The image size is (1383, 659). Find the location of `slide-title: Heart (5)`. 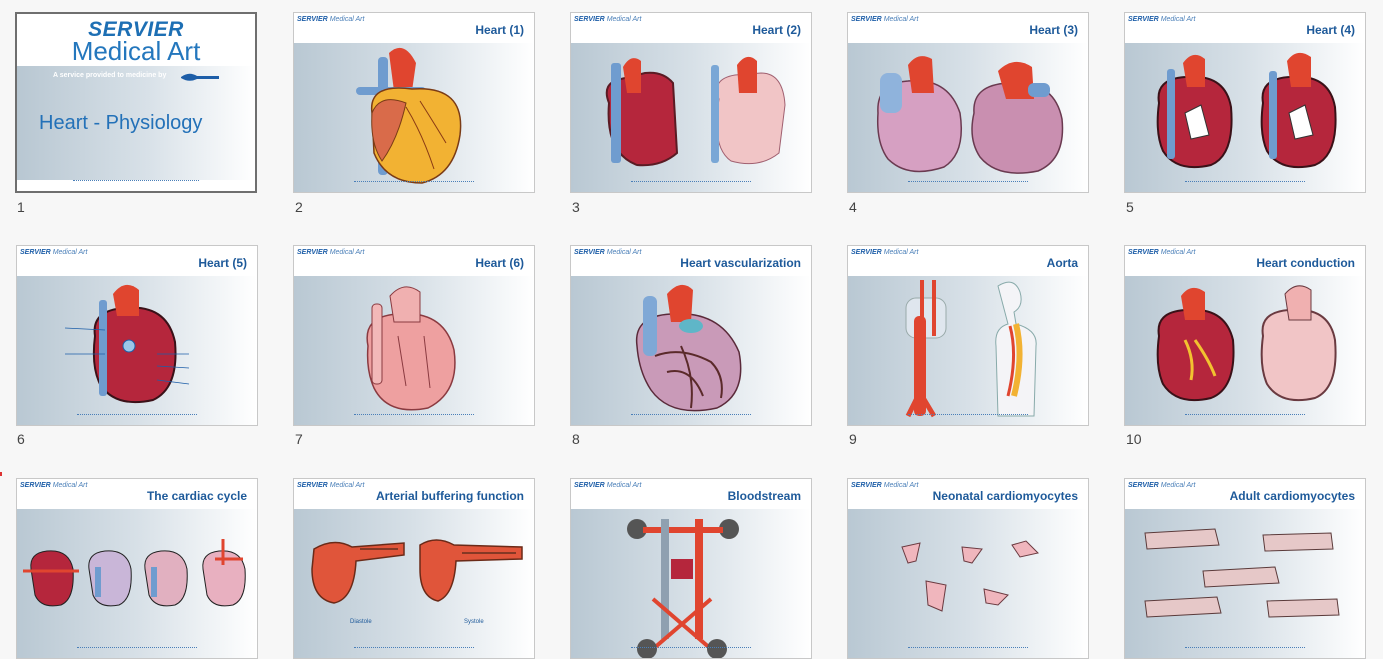

slide-title: Heart (5) is located at coordinates (222, 263).